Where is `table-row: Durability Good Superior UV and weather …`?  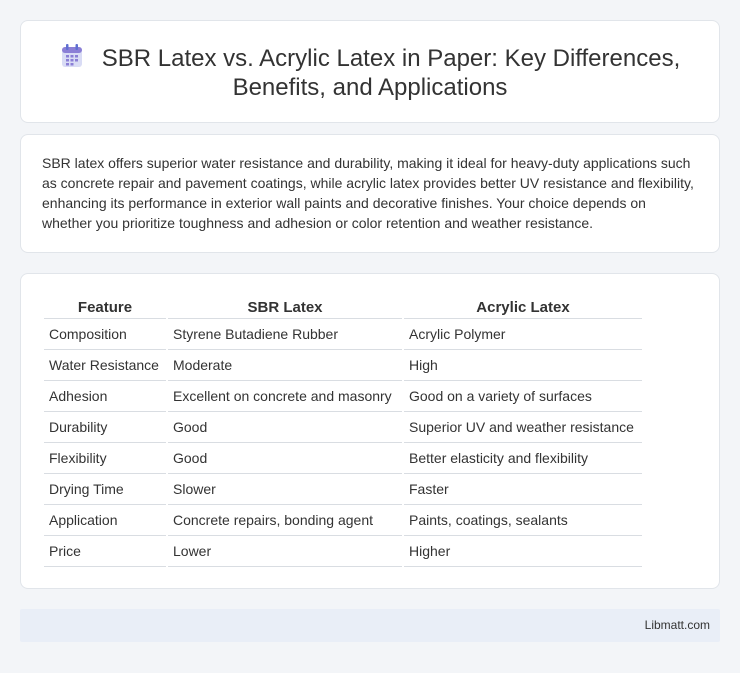 table-row: Durability Good Superior UV and weather … is located at coordinates (343, 427).